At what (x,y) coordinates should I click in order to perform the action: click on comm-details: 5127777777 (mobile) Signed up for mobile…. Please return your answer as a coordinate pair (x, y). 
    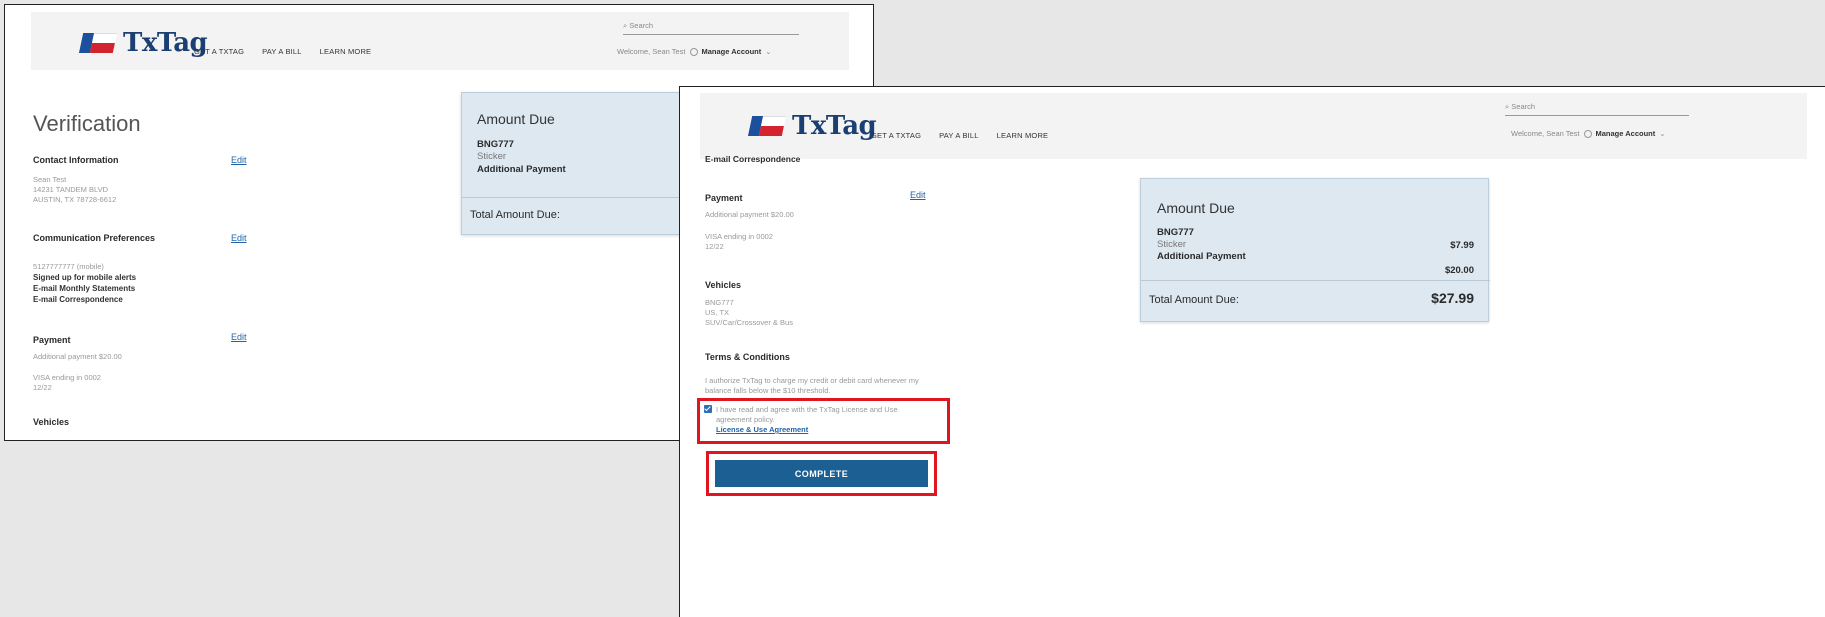
    Looking at the image, I should click on (84, 283).